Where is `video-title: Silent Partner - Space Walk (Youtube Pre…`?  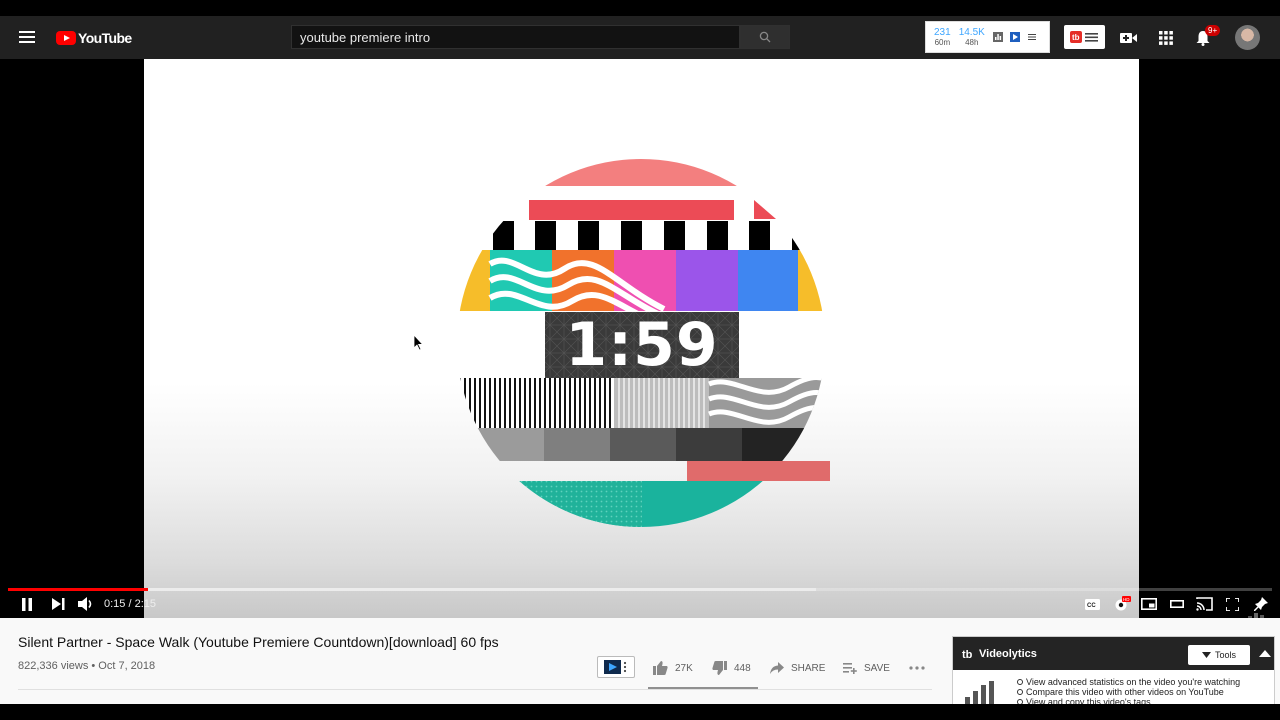 video-title: Silent Partner - Space Walk (Youtube Pre… is located at coordinates (258, 642).